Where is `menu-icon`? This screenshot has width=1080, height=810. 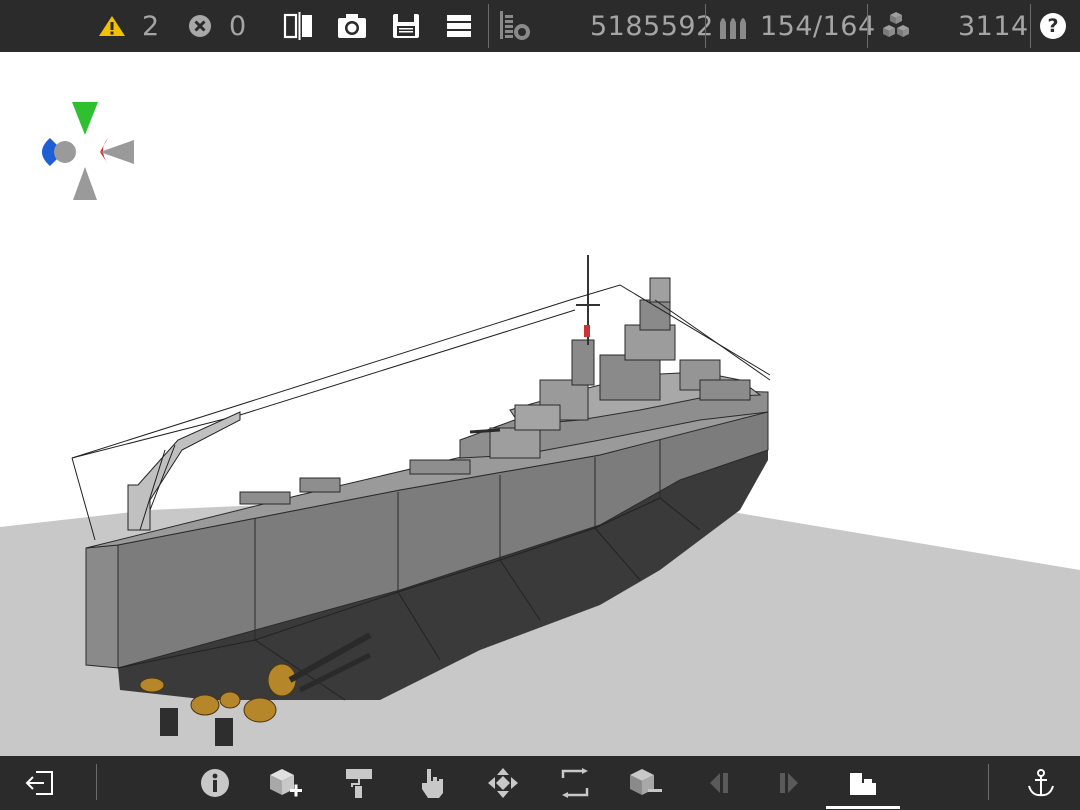 menu-icon is located at coordinates (459, 26).